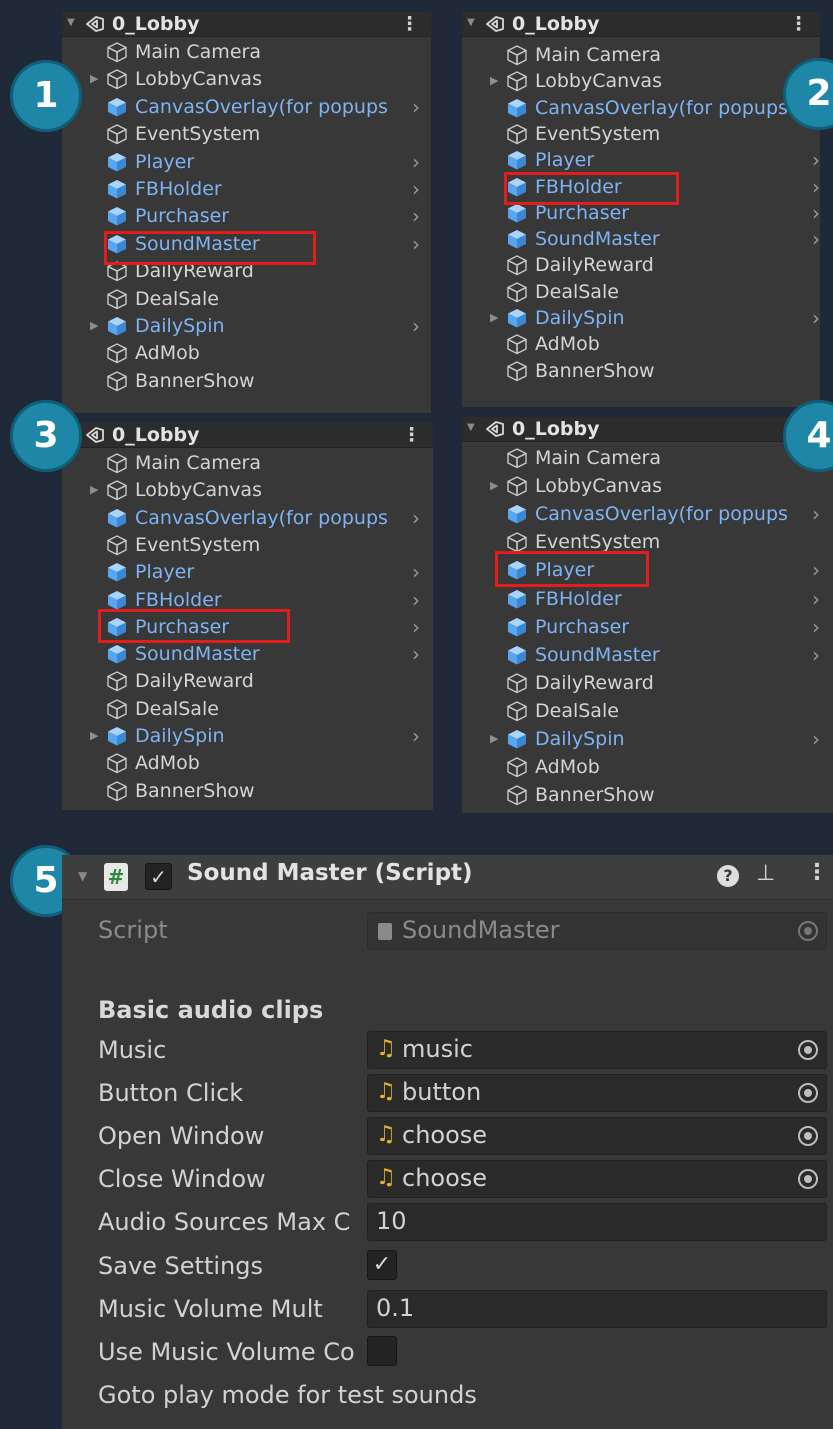 This screenshot has height=1429, width=833. I want to click on component-menu-icon: ⋮, so click(817, 872).